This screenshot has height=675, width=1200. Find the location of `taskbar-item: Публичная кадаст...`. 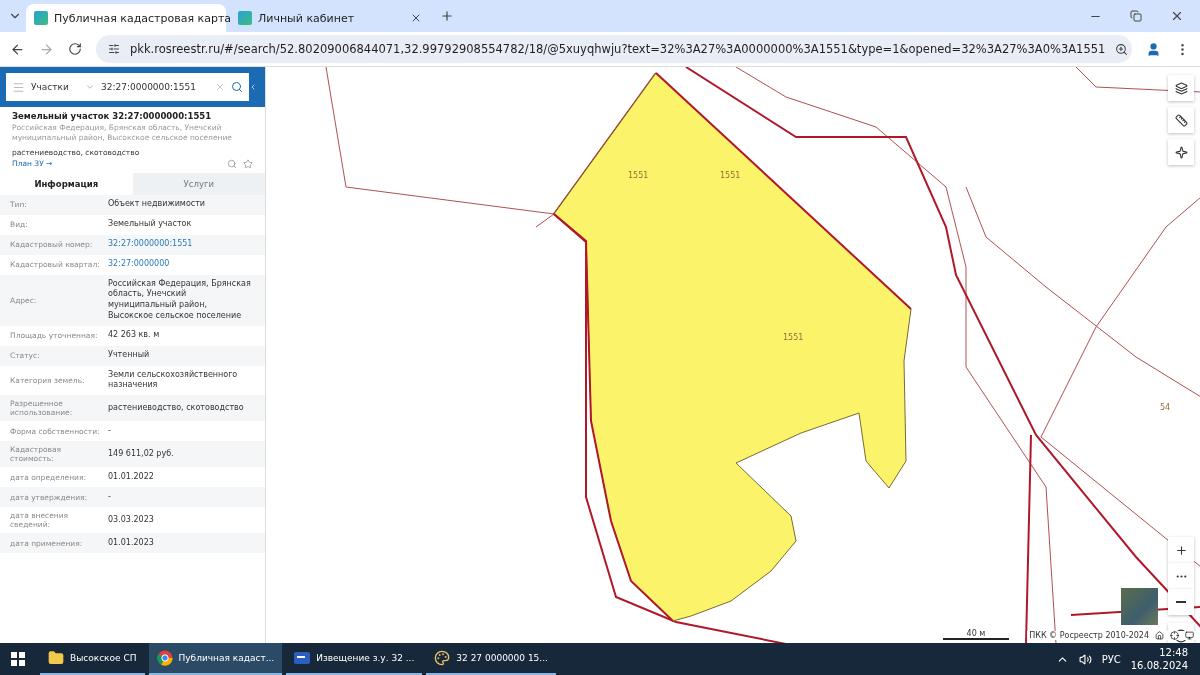

taskbar-item: Публичная кадаст... is located at coordinates (215, 659).